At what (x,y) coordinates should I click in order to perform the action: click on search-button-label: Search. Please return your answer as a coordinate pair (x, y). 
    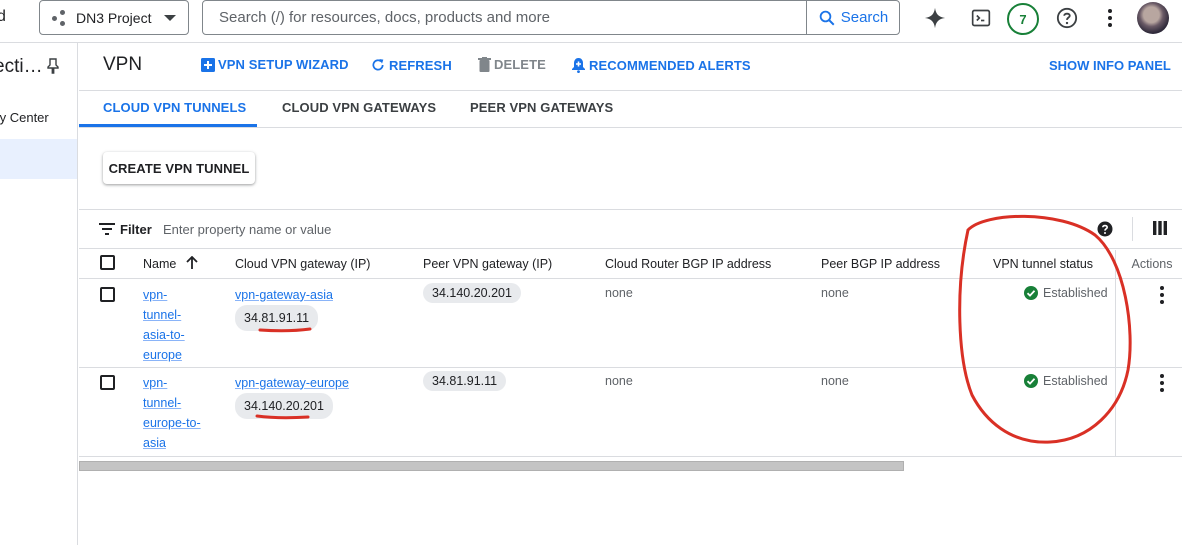
    Looking at the image, I should click on (864, 17).